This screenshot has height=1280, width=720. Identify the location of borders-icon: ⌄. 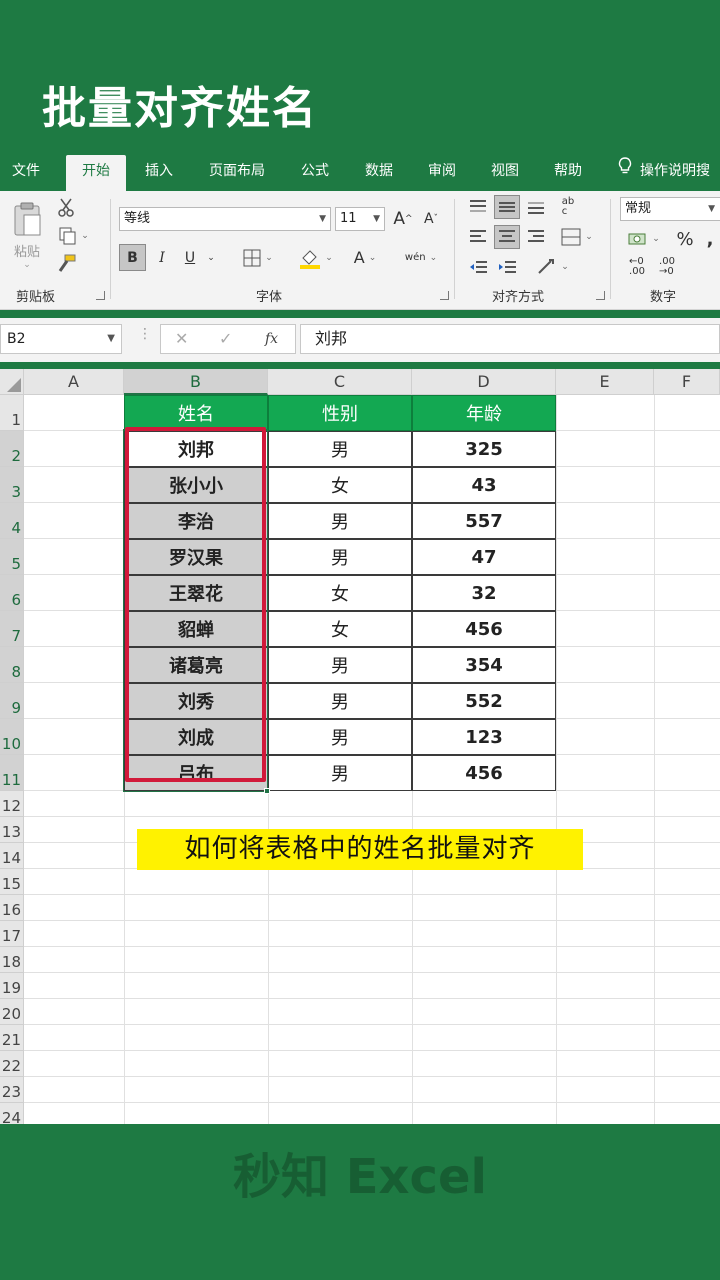
(258, 257).